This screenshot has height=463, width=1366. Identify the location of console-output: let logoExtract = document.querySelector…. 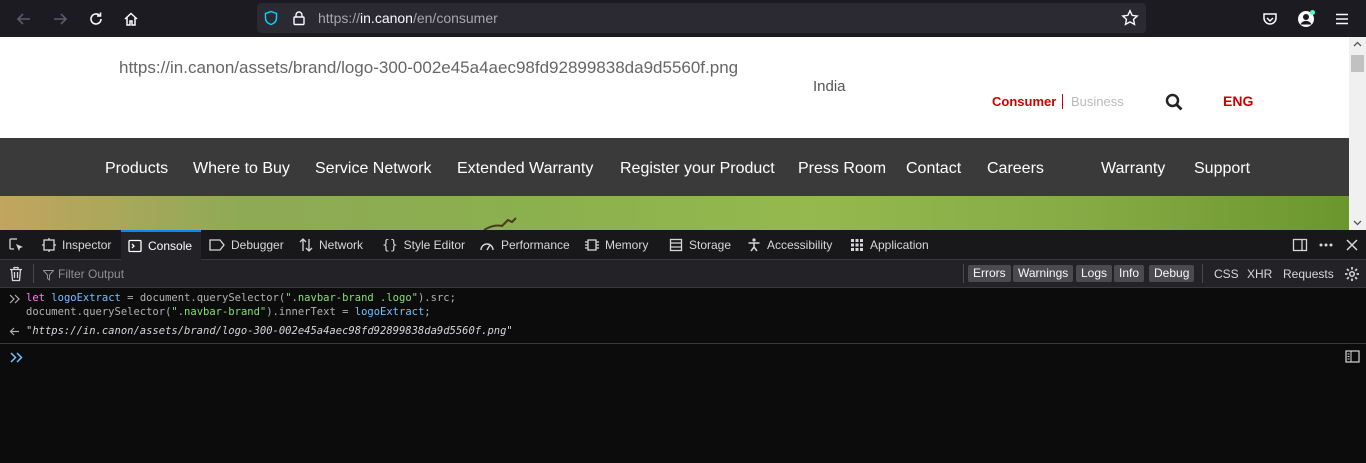
(683, 316).